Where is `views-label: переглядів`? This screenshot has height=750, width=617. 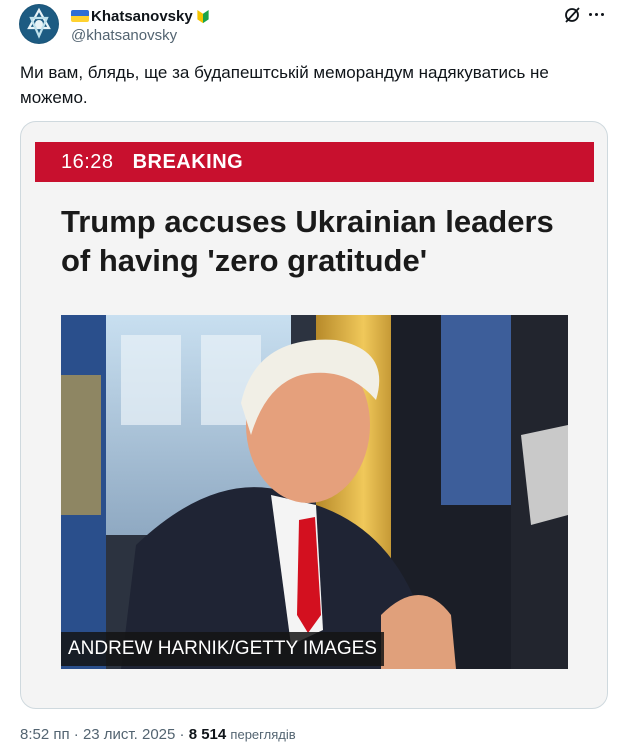 views-label: переглядів is located at coordinates (263, 734).